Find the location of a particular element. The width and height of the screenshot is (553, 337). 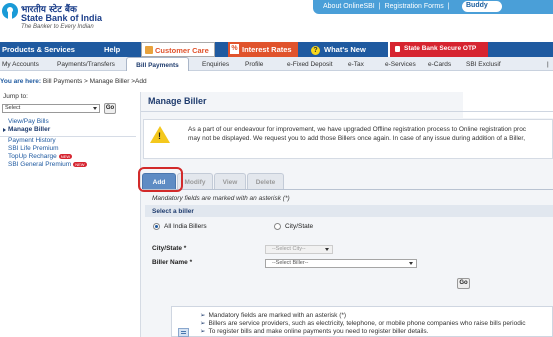

subnav-e-cards: e-Cards is located at coordinates (439, 64).